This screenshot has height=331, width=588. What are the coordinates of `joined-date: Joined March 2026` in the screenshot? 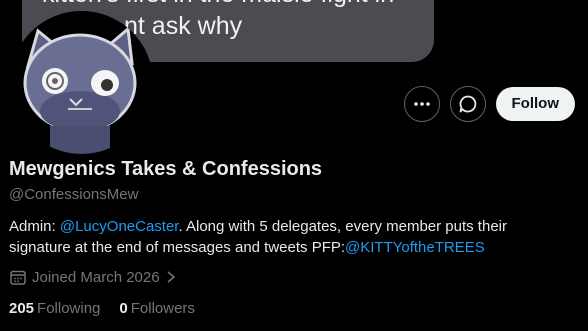 It's located at (93, 277).